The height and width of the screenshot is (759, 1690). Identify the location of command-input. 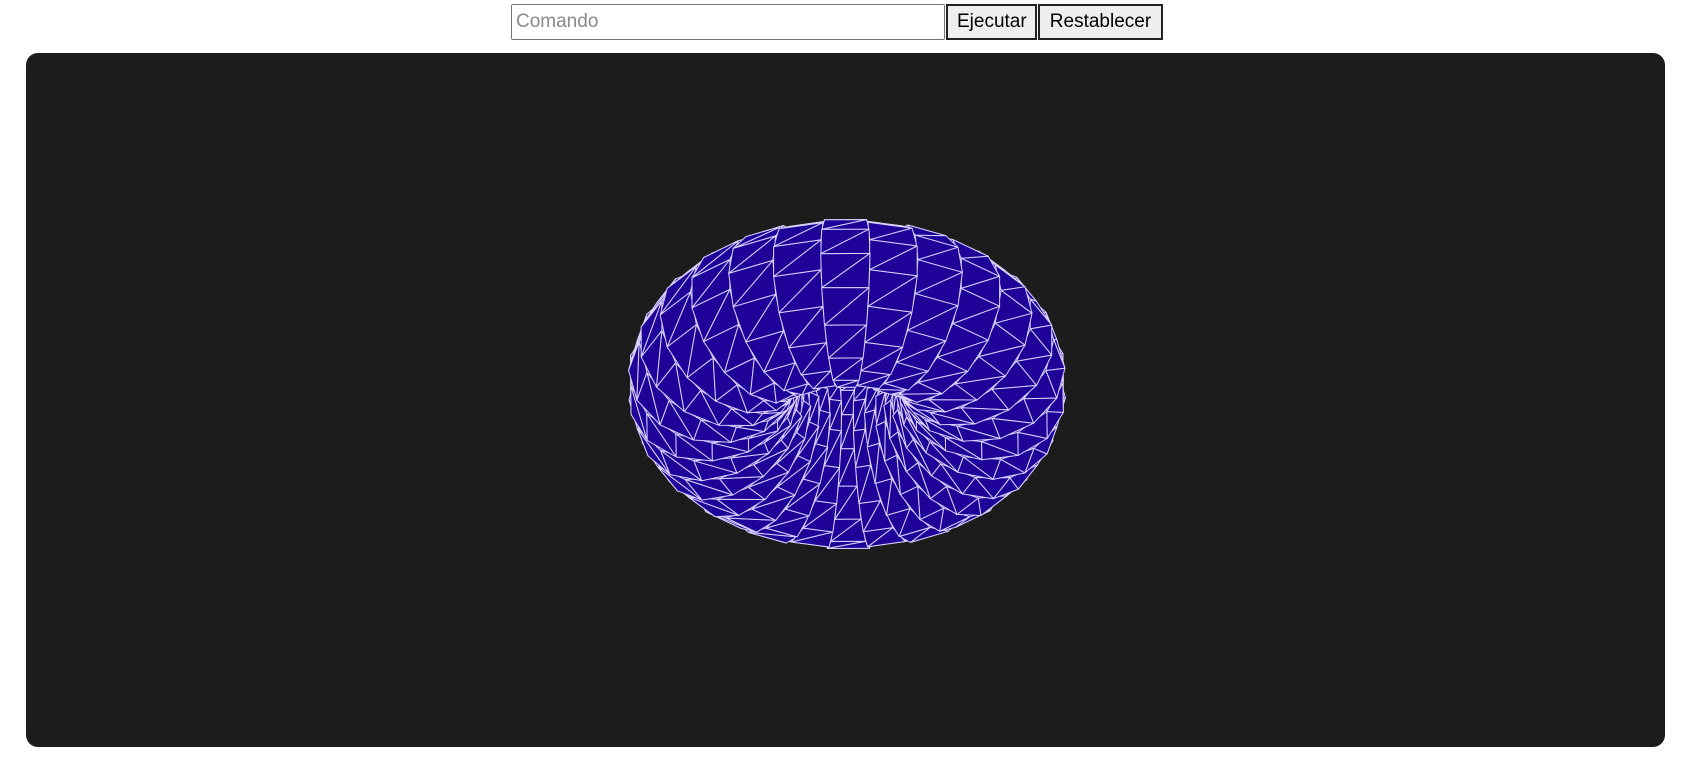
(728, 22).